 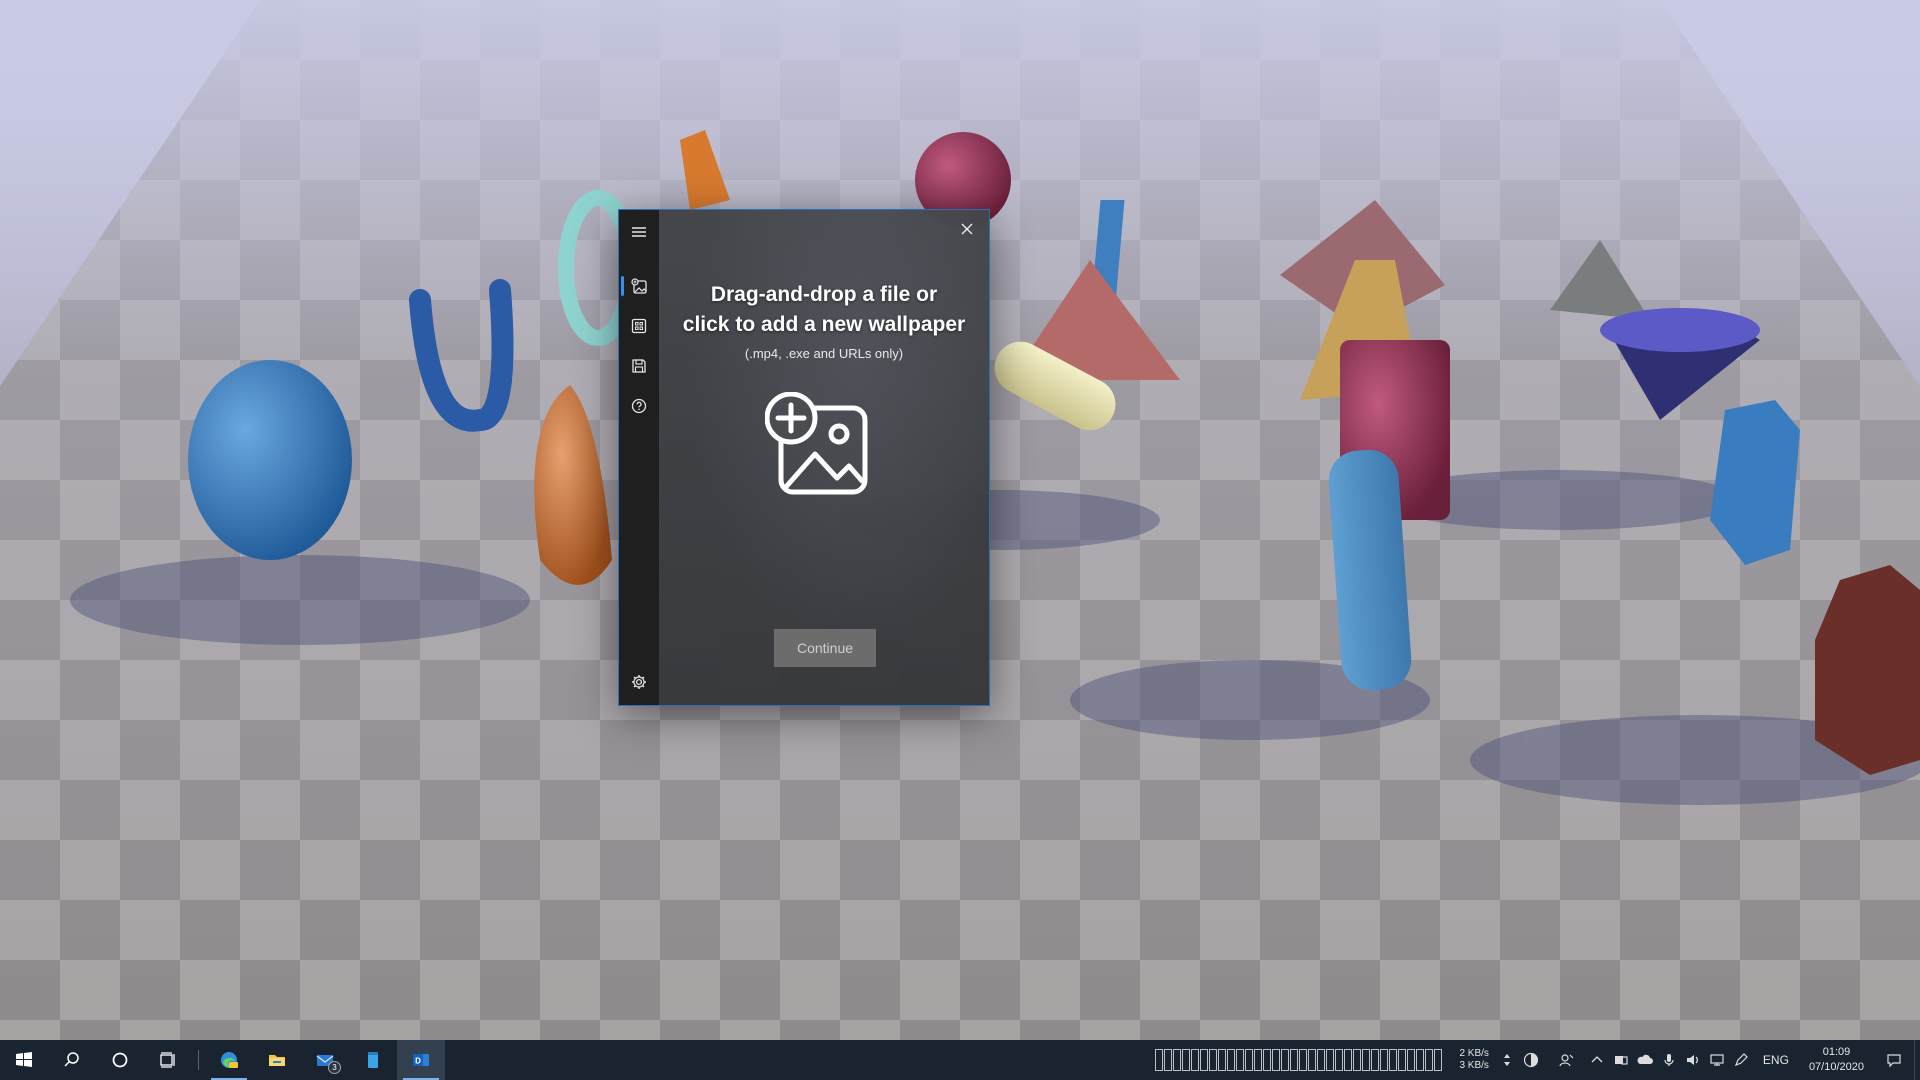 I want to click on add-wallpaper-icon, so click(x=639, y=286).